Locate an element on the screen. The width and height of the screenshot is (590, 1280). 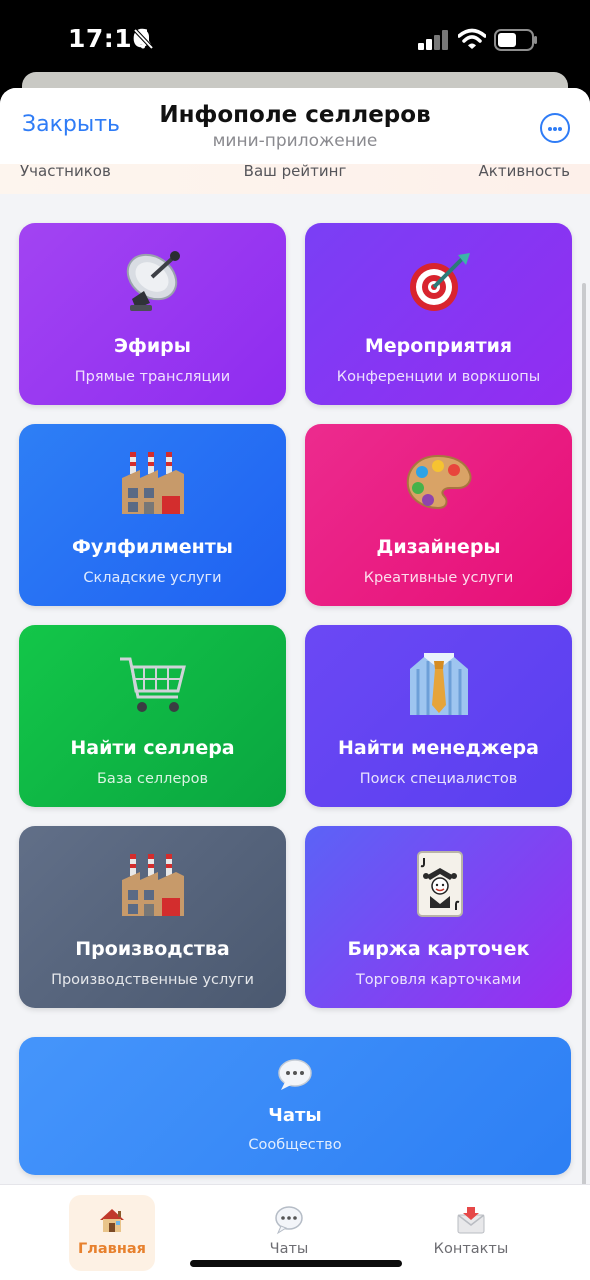
card-title: Найти менеджера is located at coordinates (438, 748).